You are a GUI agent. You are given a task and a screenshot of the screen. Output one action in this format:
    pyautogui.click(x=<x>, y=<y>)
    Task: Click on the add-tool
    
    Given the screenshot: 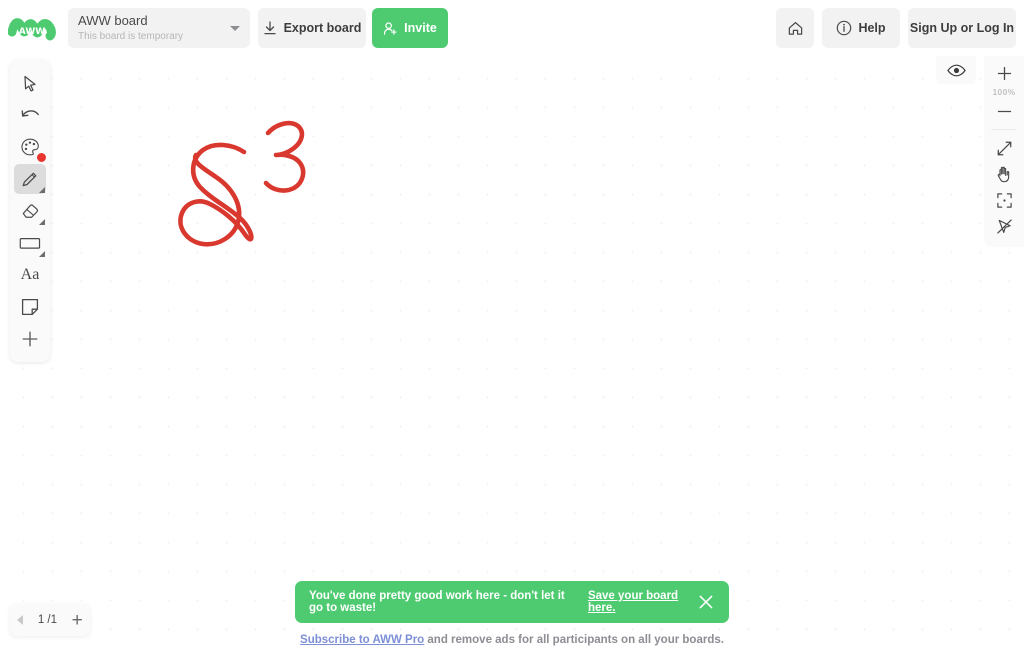 What is the action you would take?
    pyautogui.click(x=30, y=339)
    